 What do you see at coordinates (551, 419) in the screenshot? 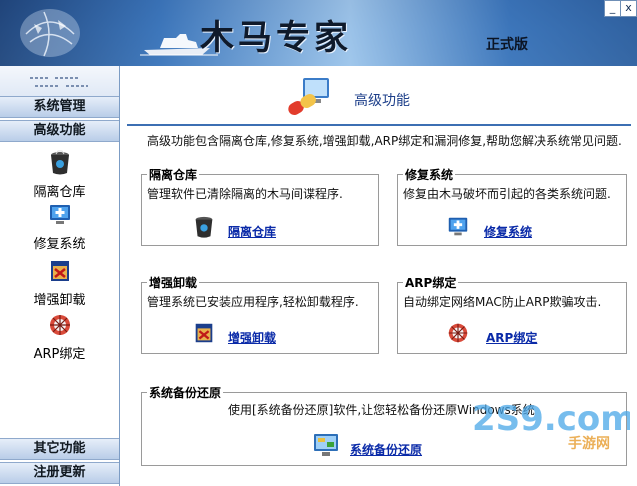
I see `watermark-text: 2S9.com` at bounding box center [551, 419].